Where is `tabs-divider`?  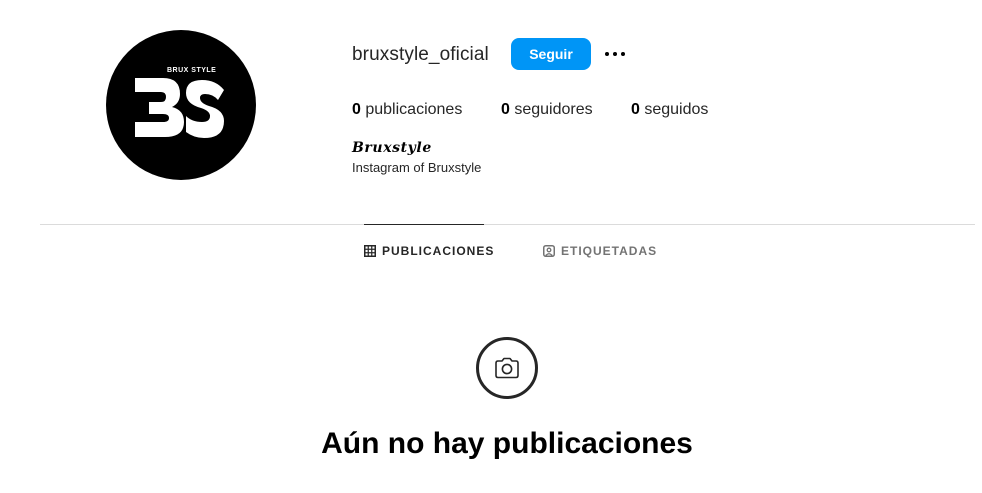
tabs-divider is located at coordinates (507, 224).